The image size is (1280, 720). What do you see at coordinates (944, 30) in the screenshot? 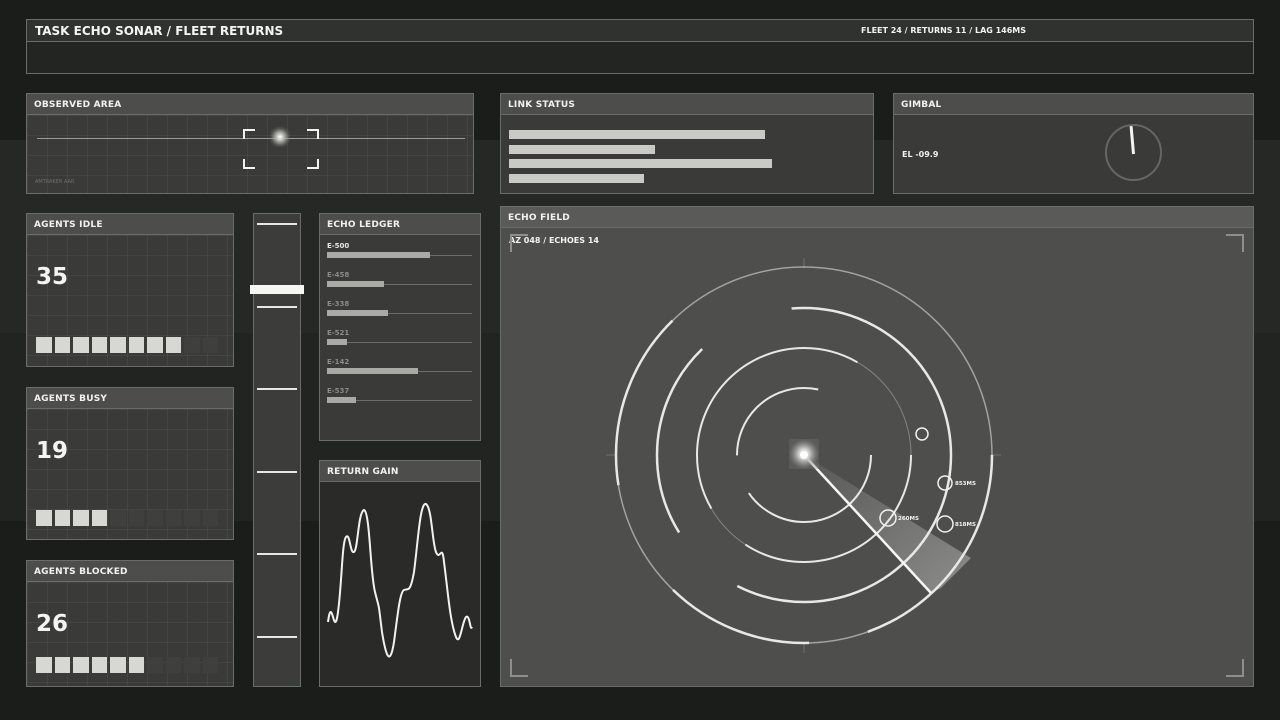
I see `fleet-status-readout: FLEET 24 / RETURNS 11 / LAG 146MS` at bounding box center [944, 30].